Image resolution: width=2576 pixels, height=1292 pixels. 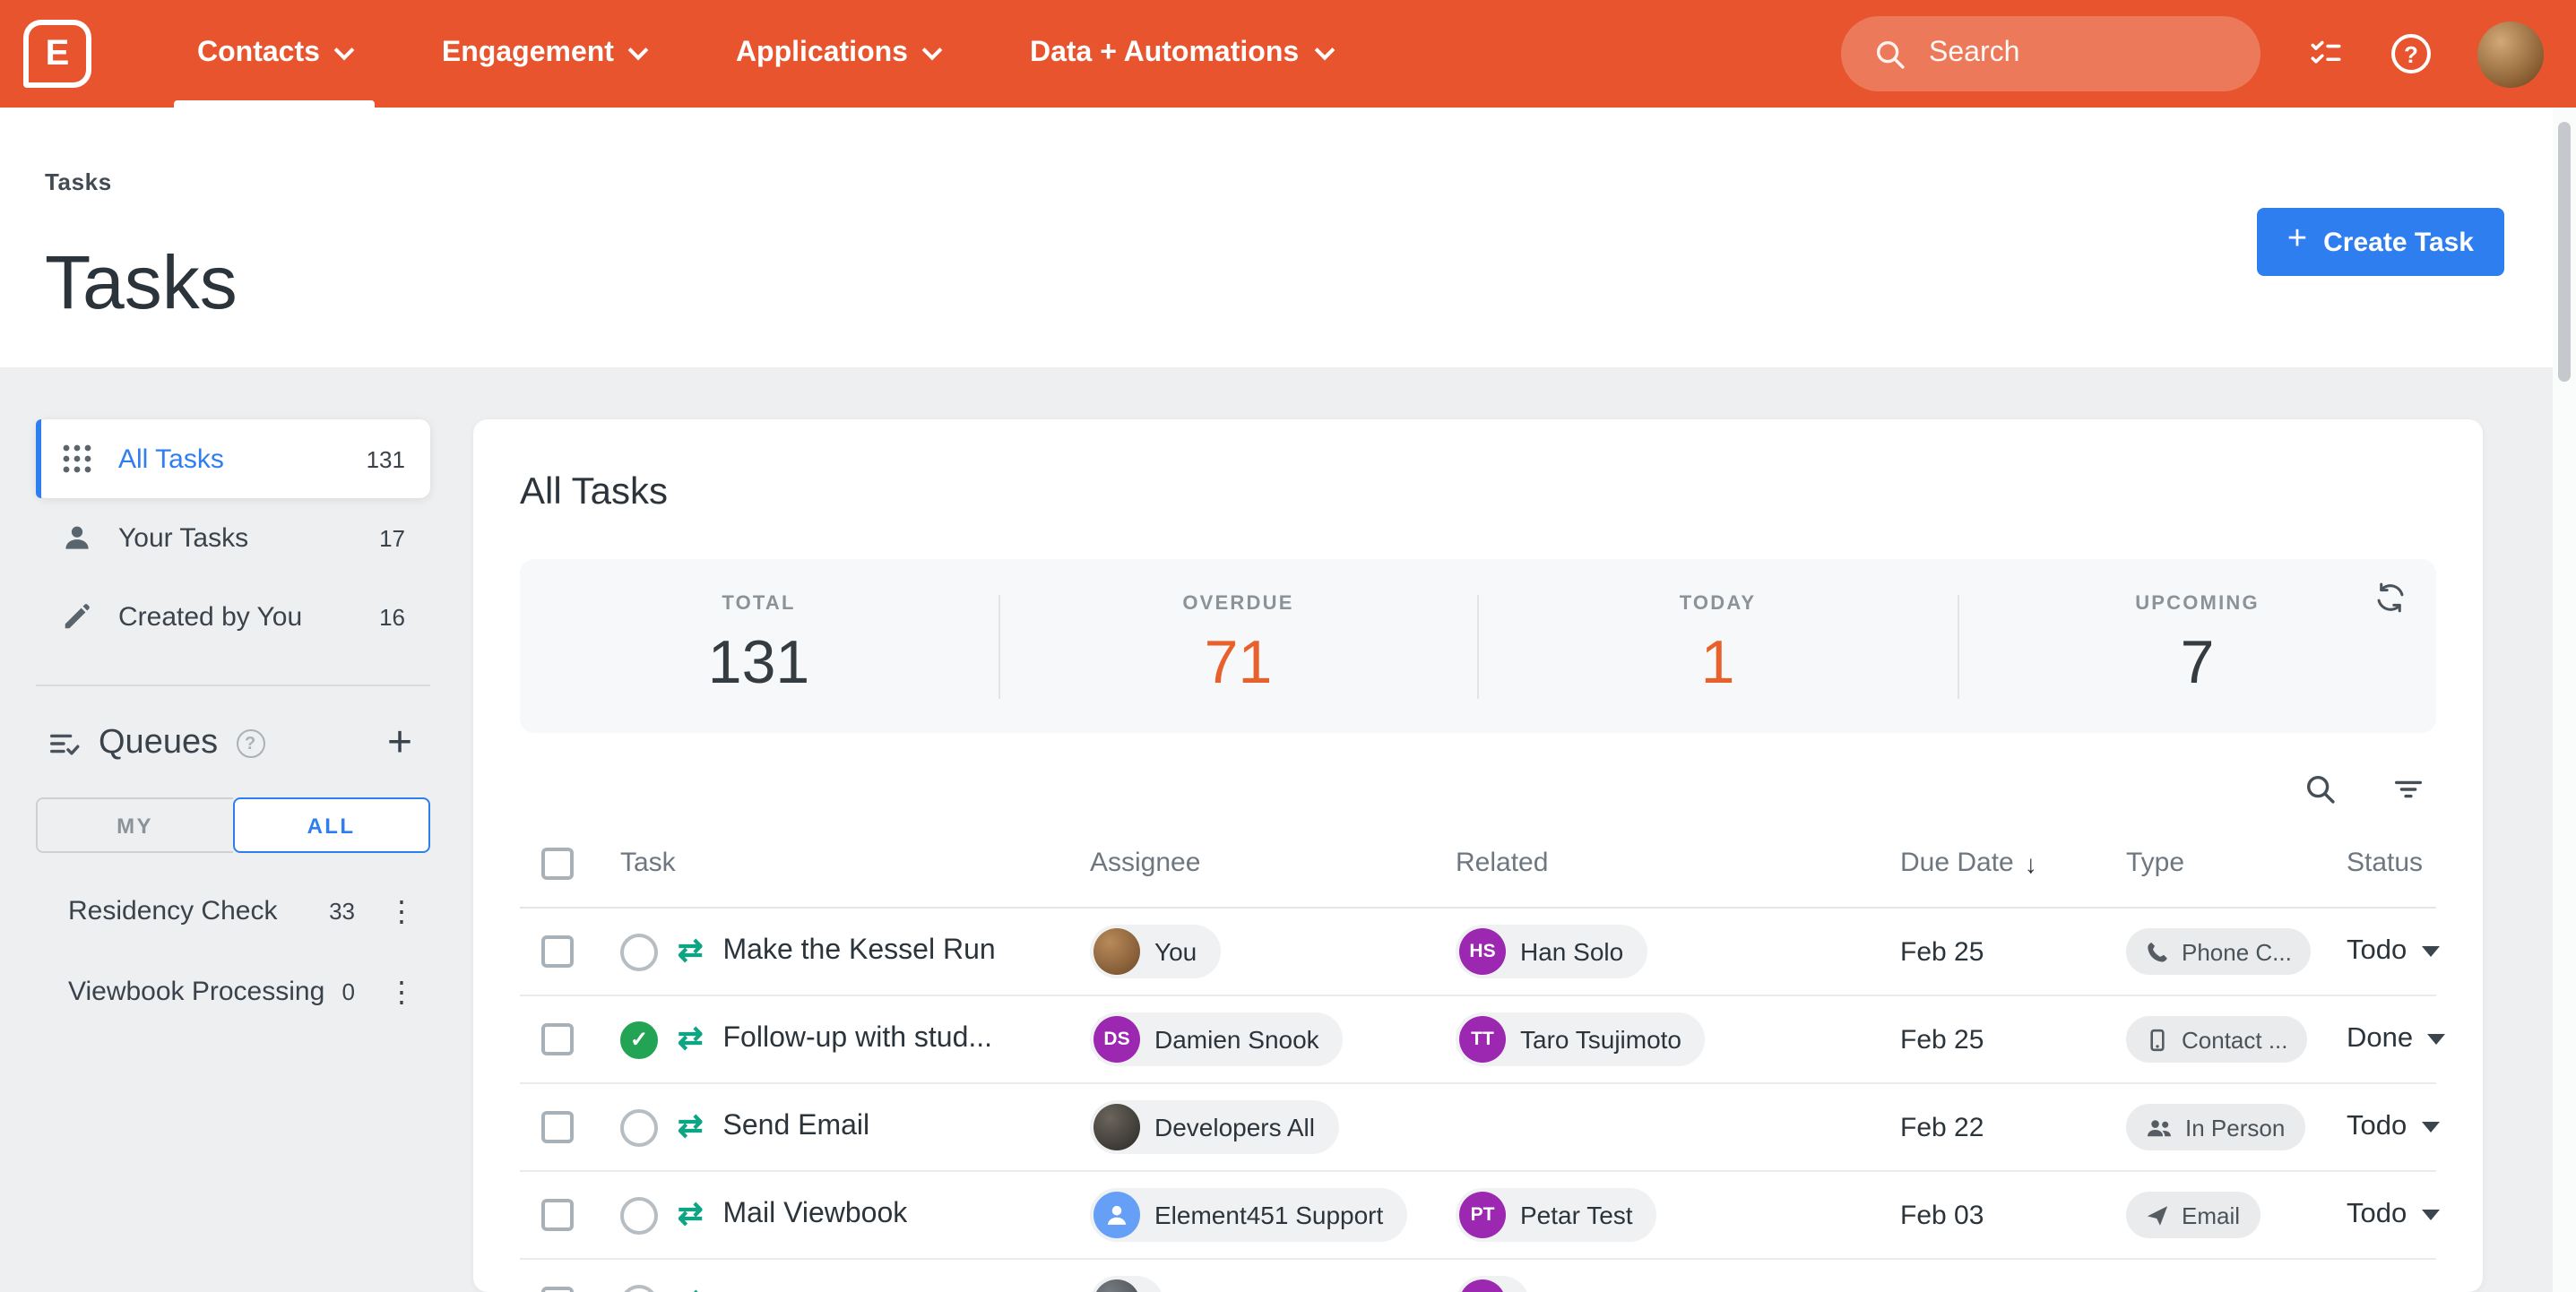 I want to click on caret-down-icon, so click(x=2430, y=952).